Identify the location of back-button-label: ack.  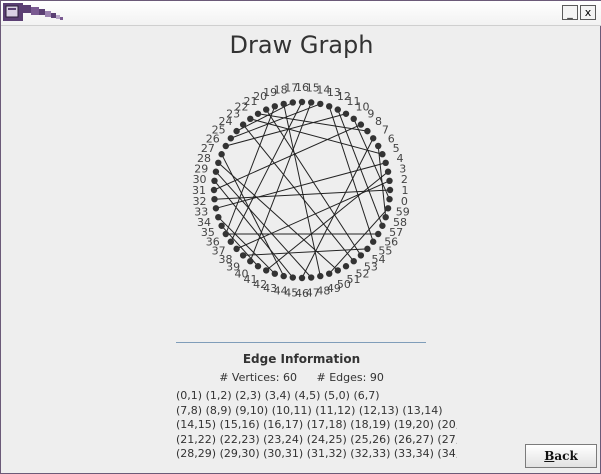
(566, 456).